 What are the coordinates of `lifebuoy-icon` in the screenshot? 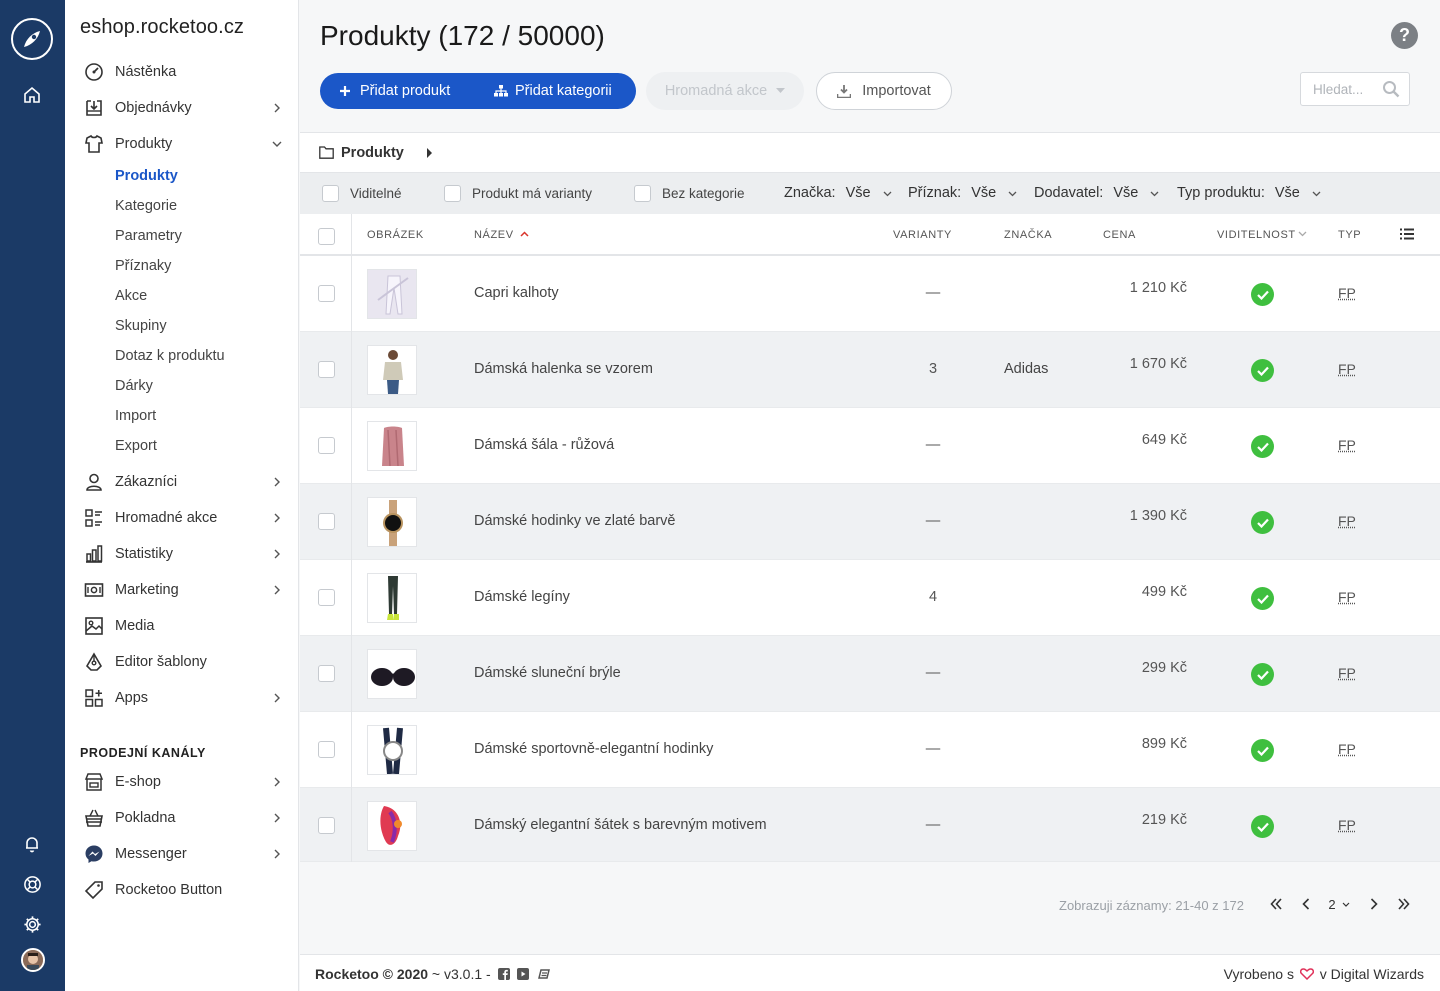 It's located at (32, 884).